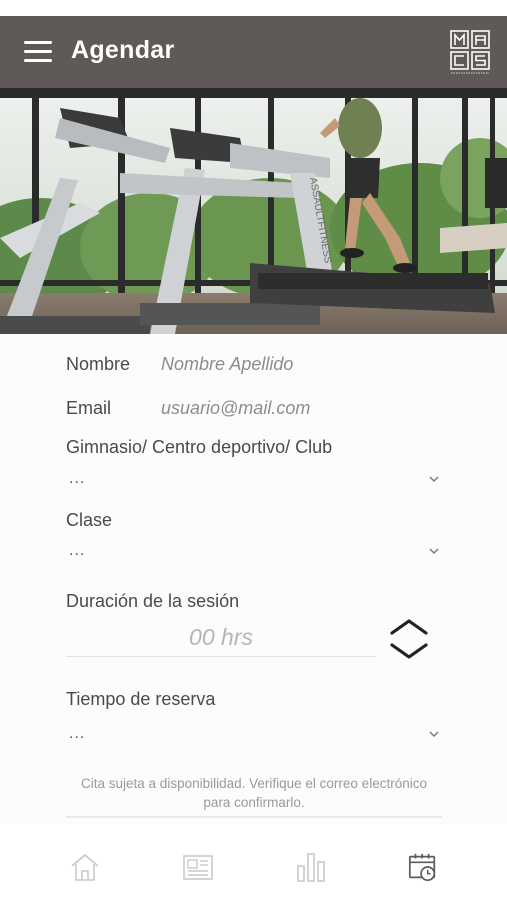  What do you see at coordinates (423, 867) in the screenshot?
I see `calendar-clock-icon` at bounding box center [423, 867].